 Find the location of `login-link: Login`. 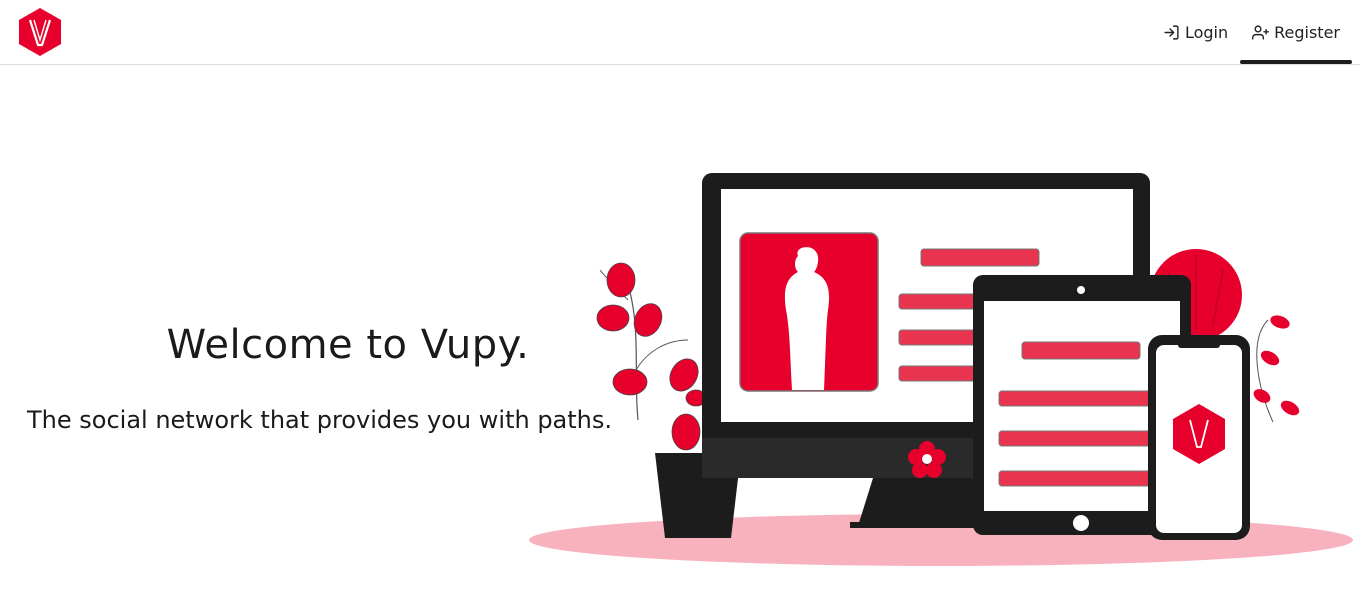

login-link: Login is located at coordinates (1195, 32).